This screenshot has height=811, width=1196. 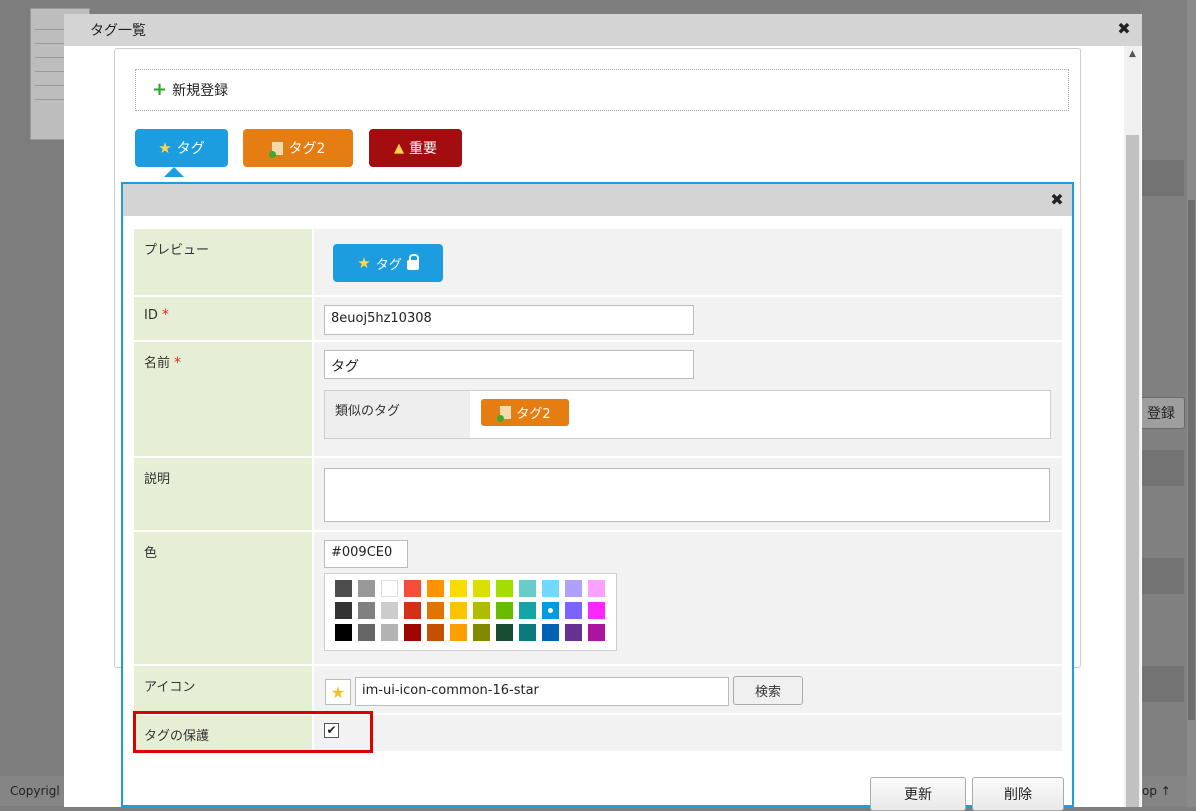 I want to click on tag-item-label: タグ, so click(x=190, y=149).